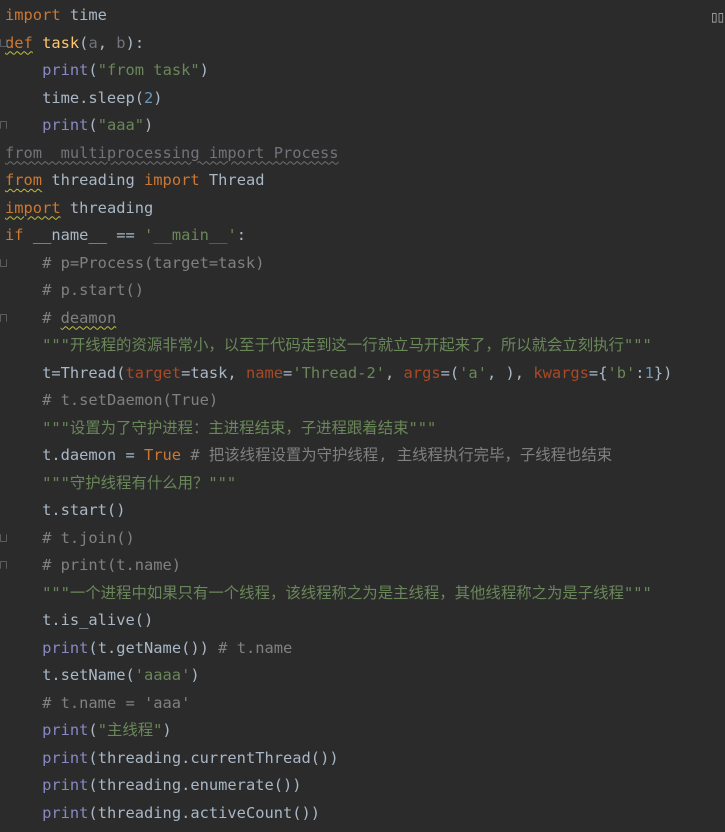  Describe the element at coordinates (130, 400) in the screenshot. I see `code-text: # t.setDaemon(True)` at that location.